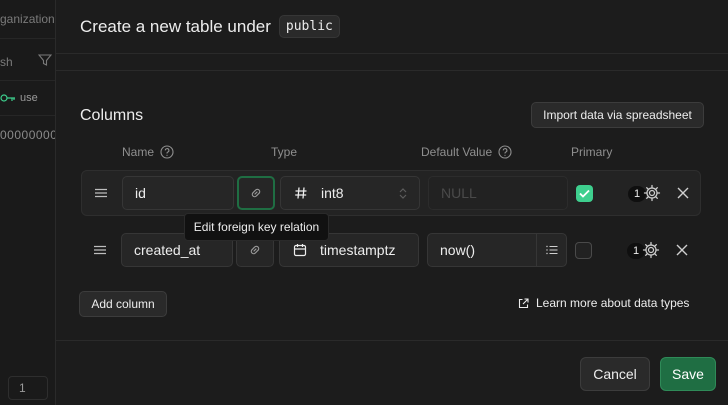 Image resolution: width=728 pixels, height=405 pixels. Describe the element at coordinates (523, 302) in the screenshot. I see `external-link-icon` at that location.